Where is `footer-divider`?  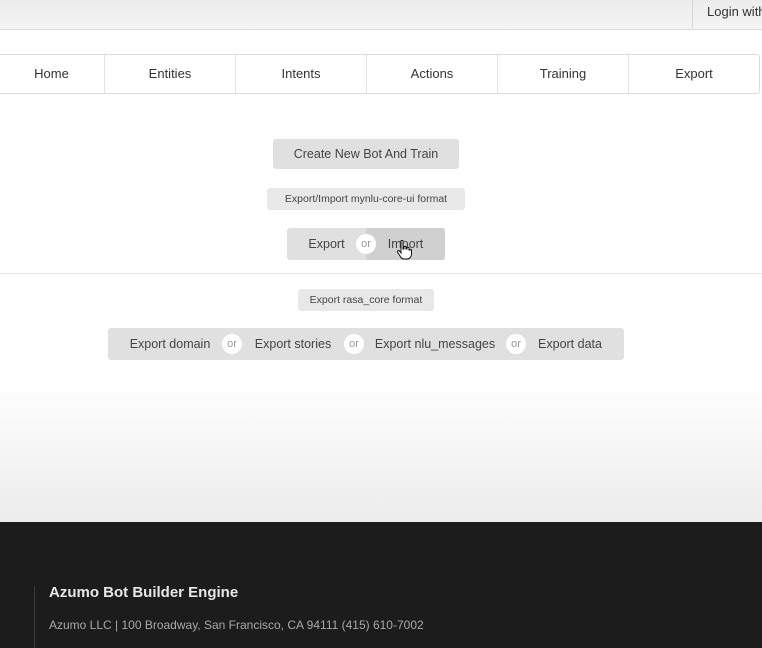
footer-divider is located at coordinates (34, 617).